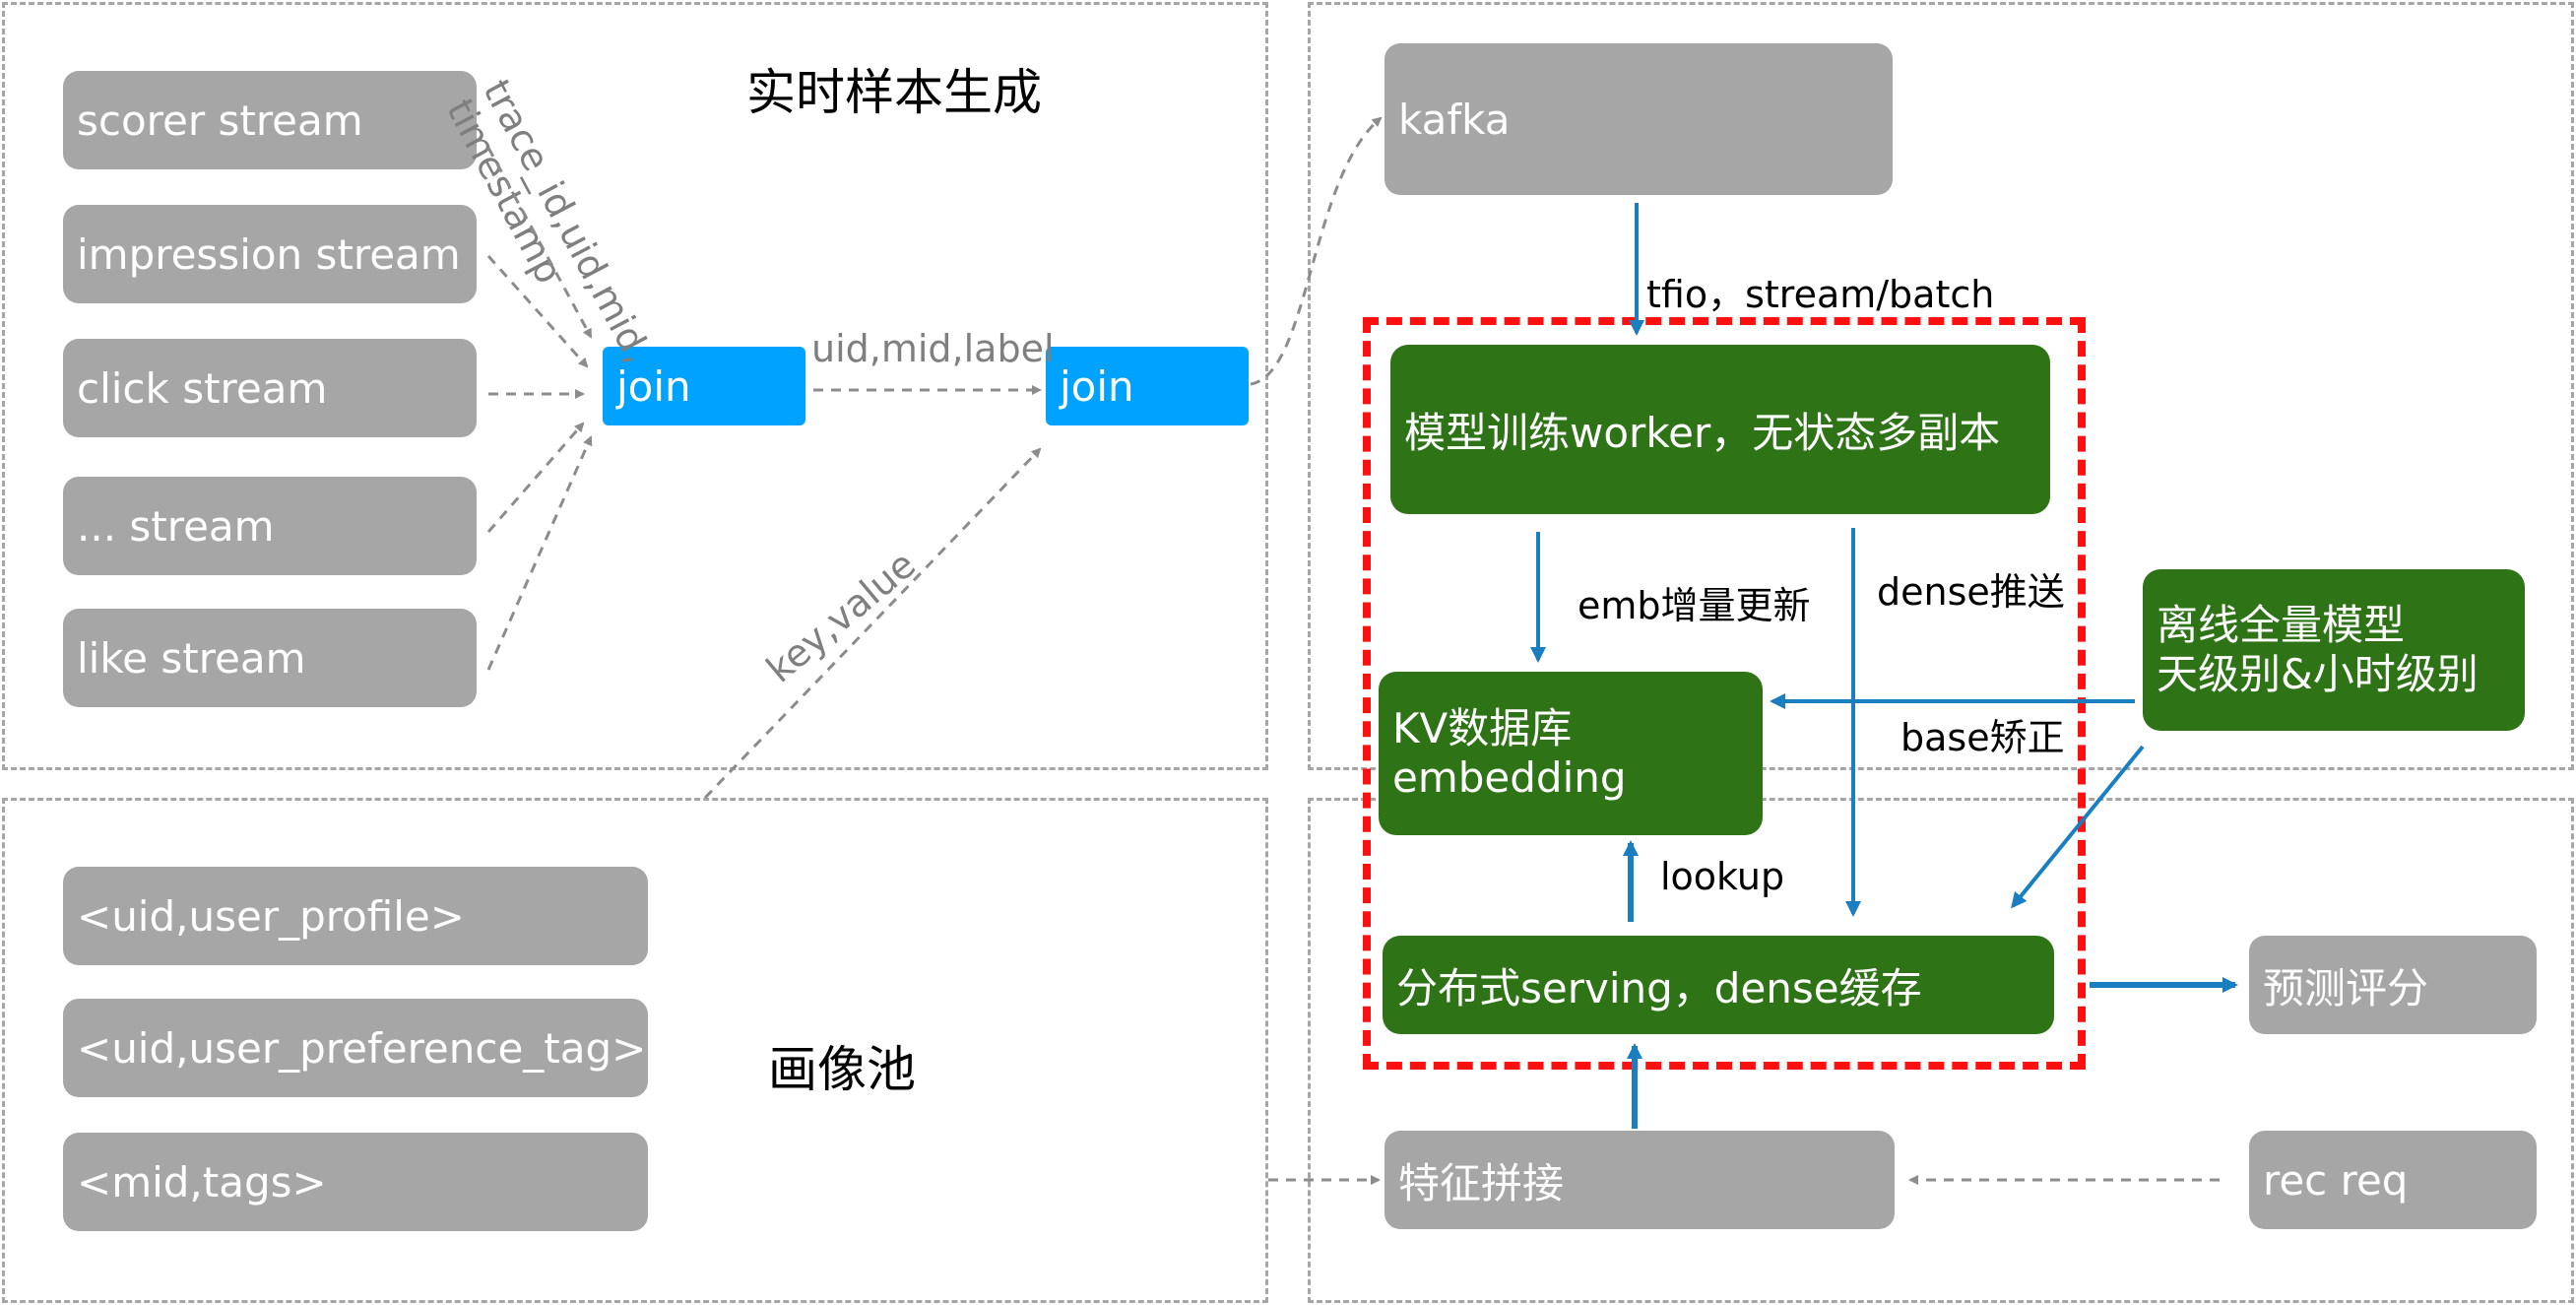  I want to click on edge-join-to-kafka, so click(1316, 251).